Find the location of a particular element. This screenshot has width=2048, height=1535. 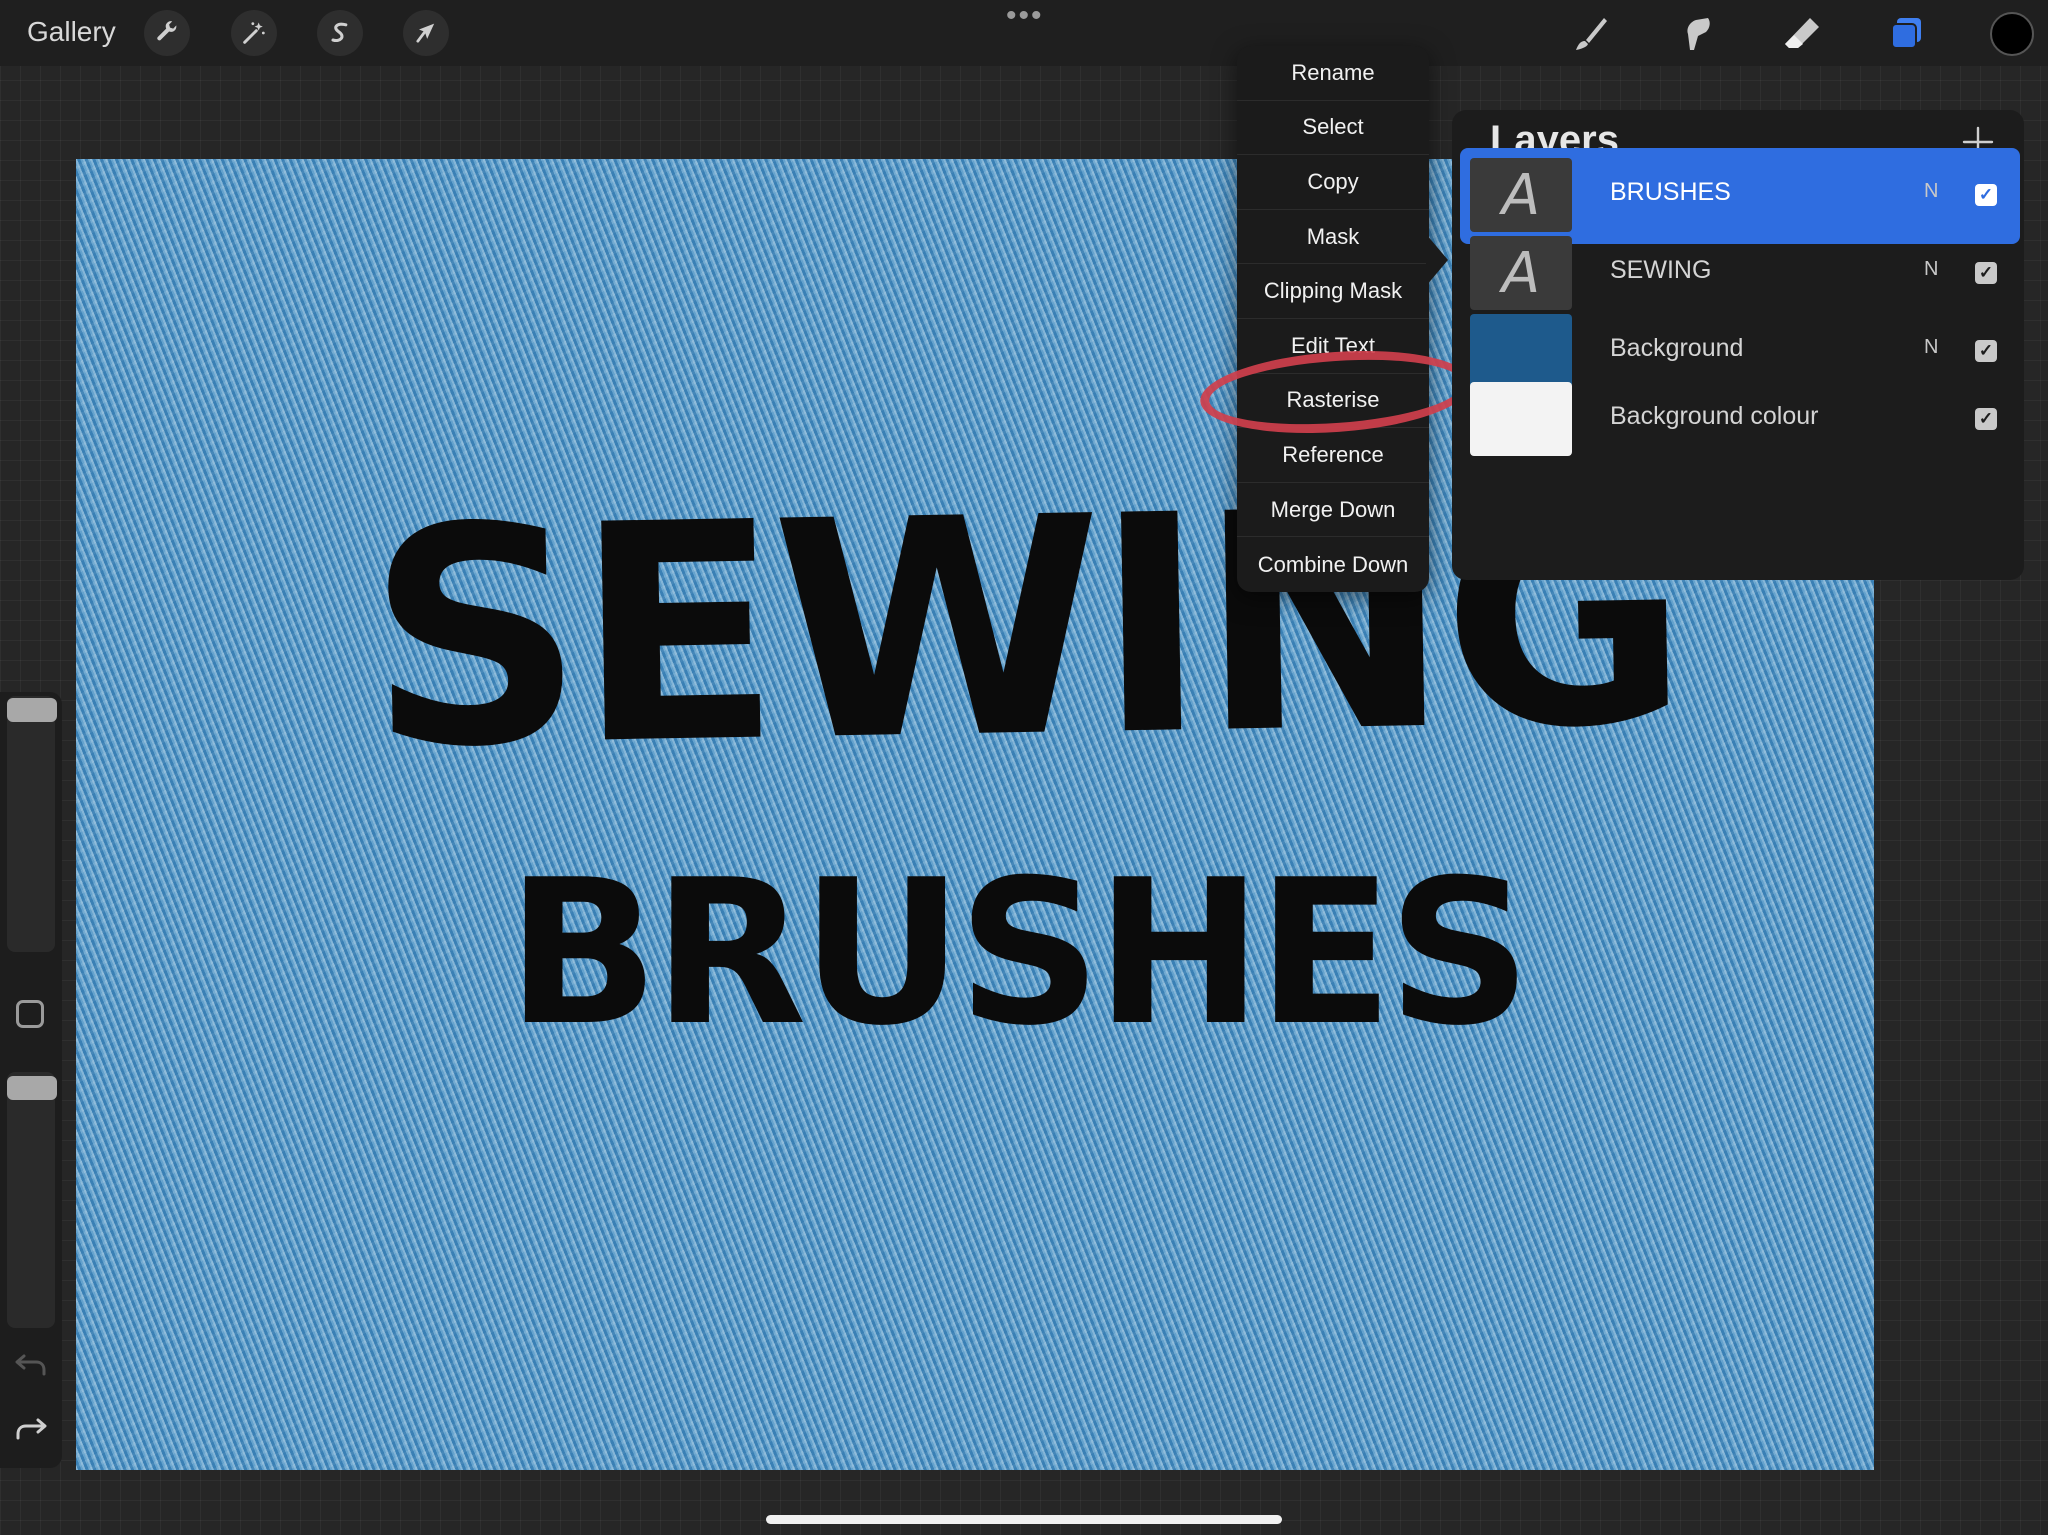

layer-name: Background colour is located at coordinates (1714, 416).